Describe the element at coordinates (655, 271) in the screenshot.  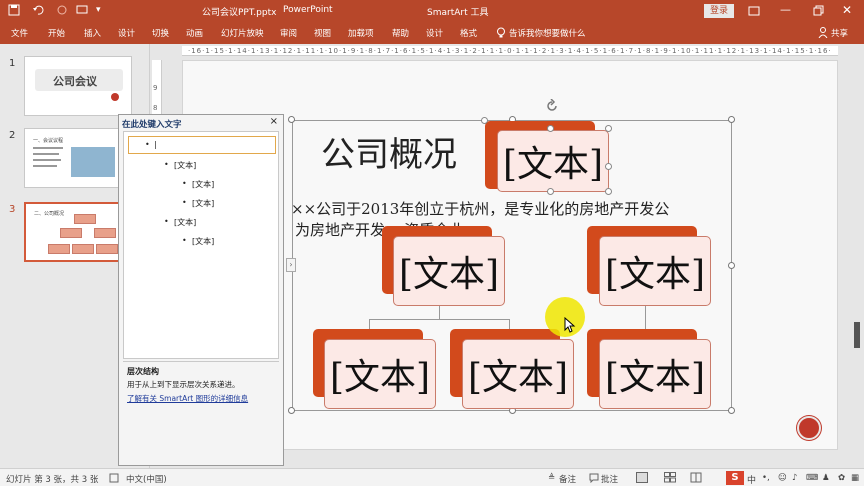
I see `smartart-node-mid-right: [文本]` at that location.